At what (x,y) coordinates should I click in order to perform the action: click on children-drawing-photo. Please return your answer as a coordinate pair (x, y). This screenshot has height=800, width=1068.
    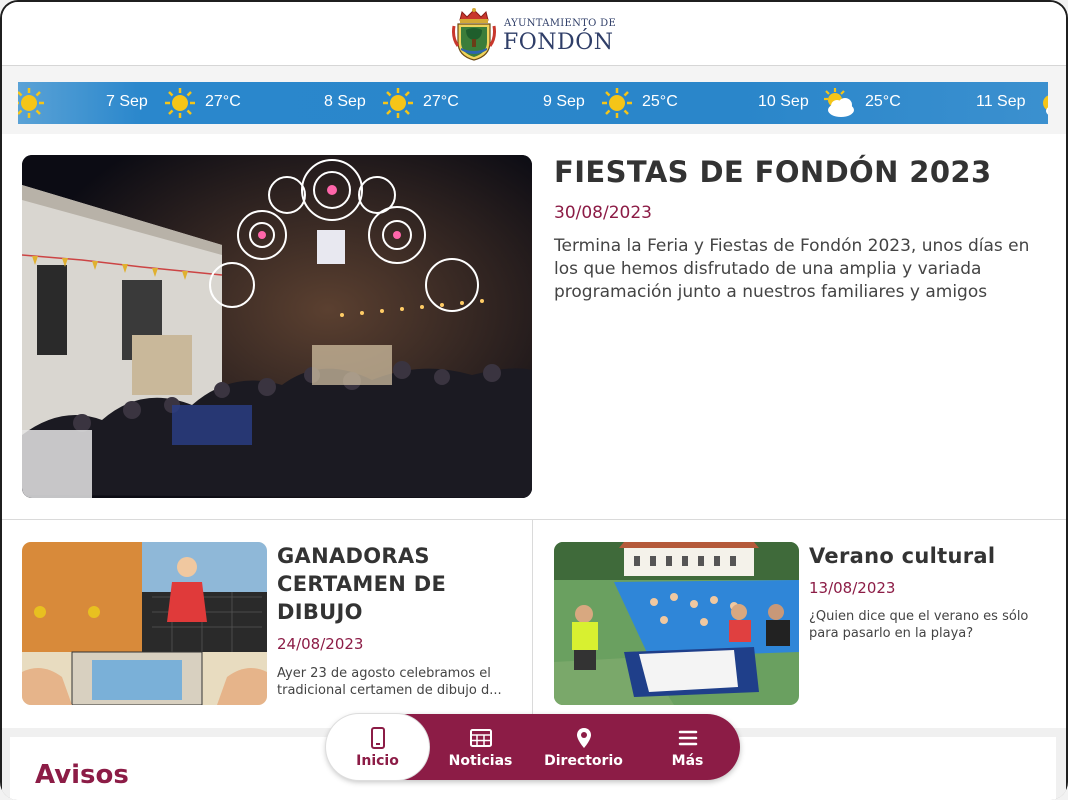
    Looking at the image, I should click on (144, 623).